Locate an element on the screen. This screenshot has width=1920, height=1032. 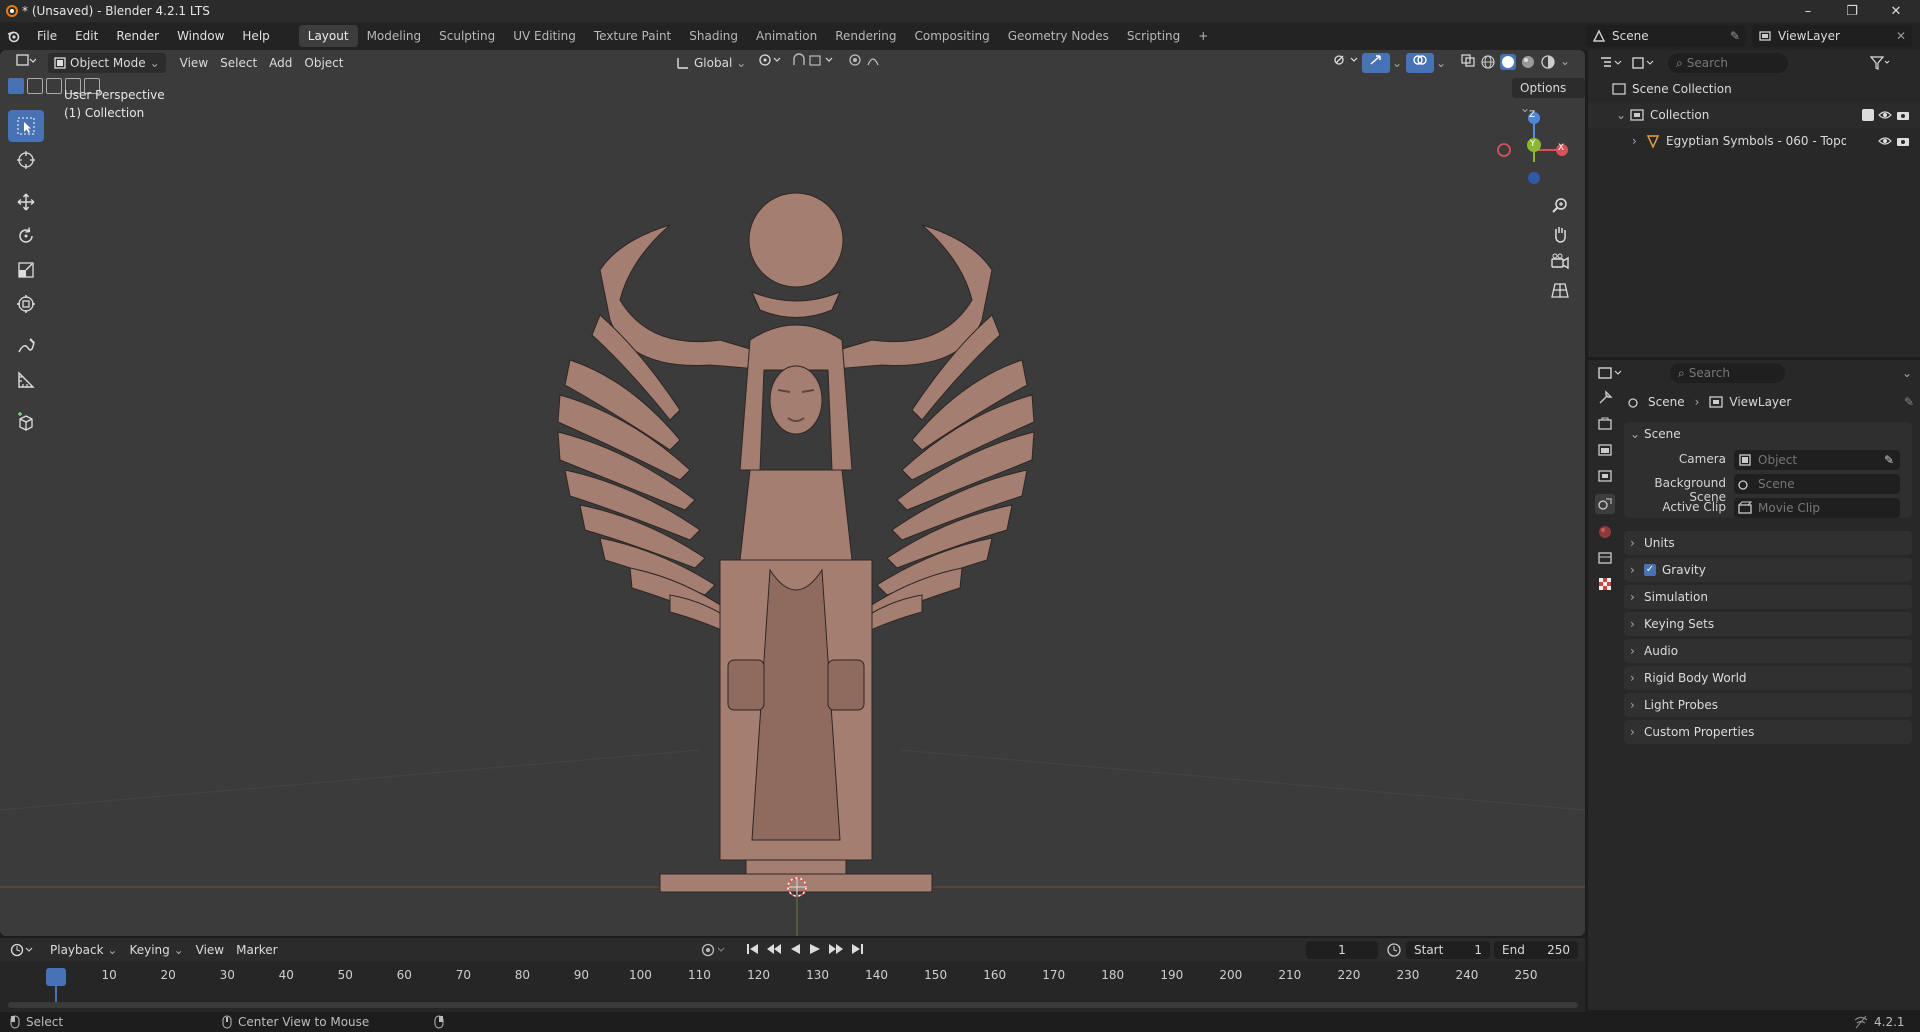
tab-rendering: Rendering is located at coordinates (865, 36).